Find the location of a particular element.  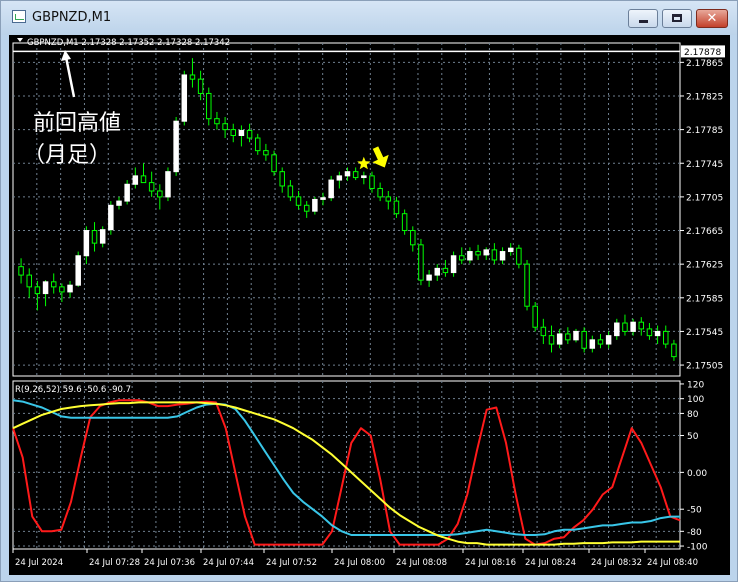

time-tick-label: 24 Jul 08:32 is located at coordinates (616, 563).